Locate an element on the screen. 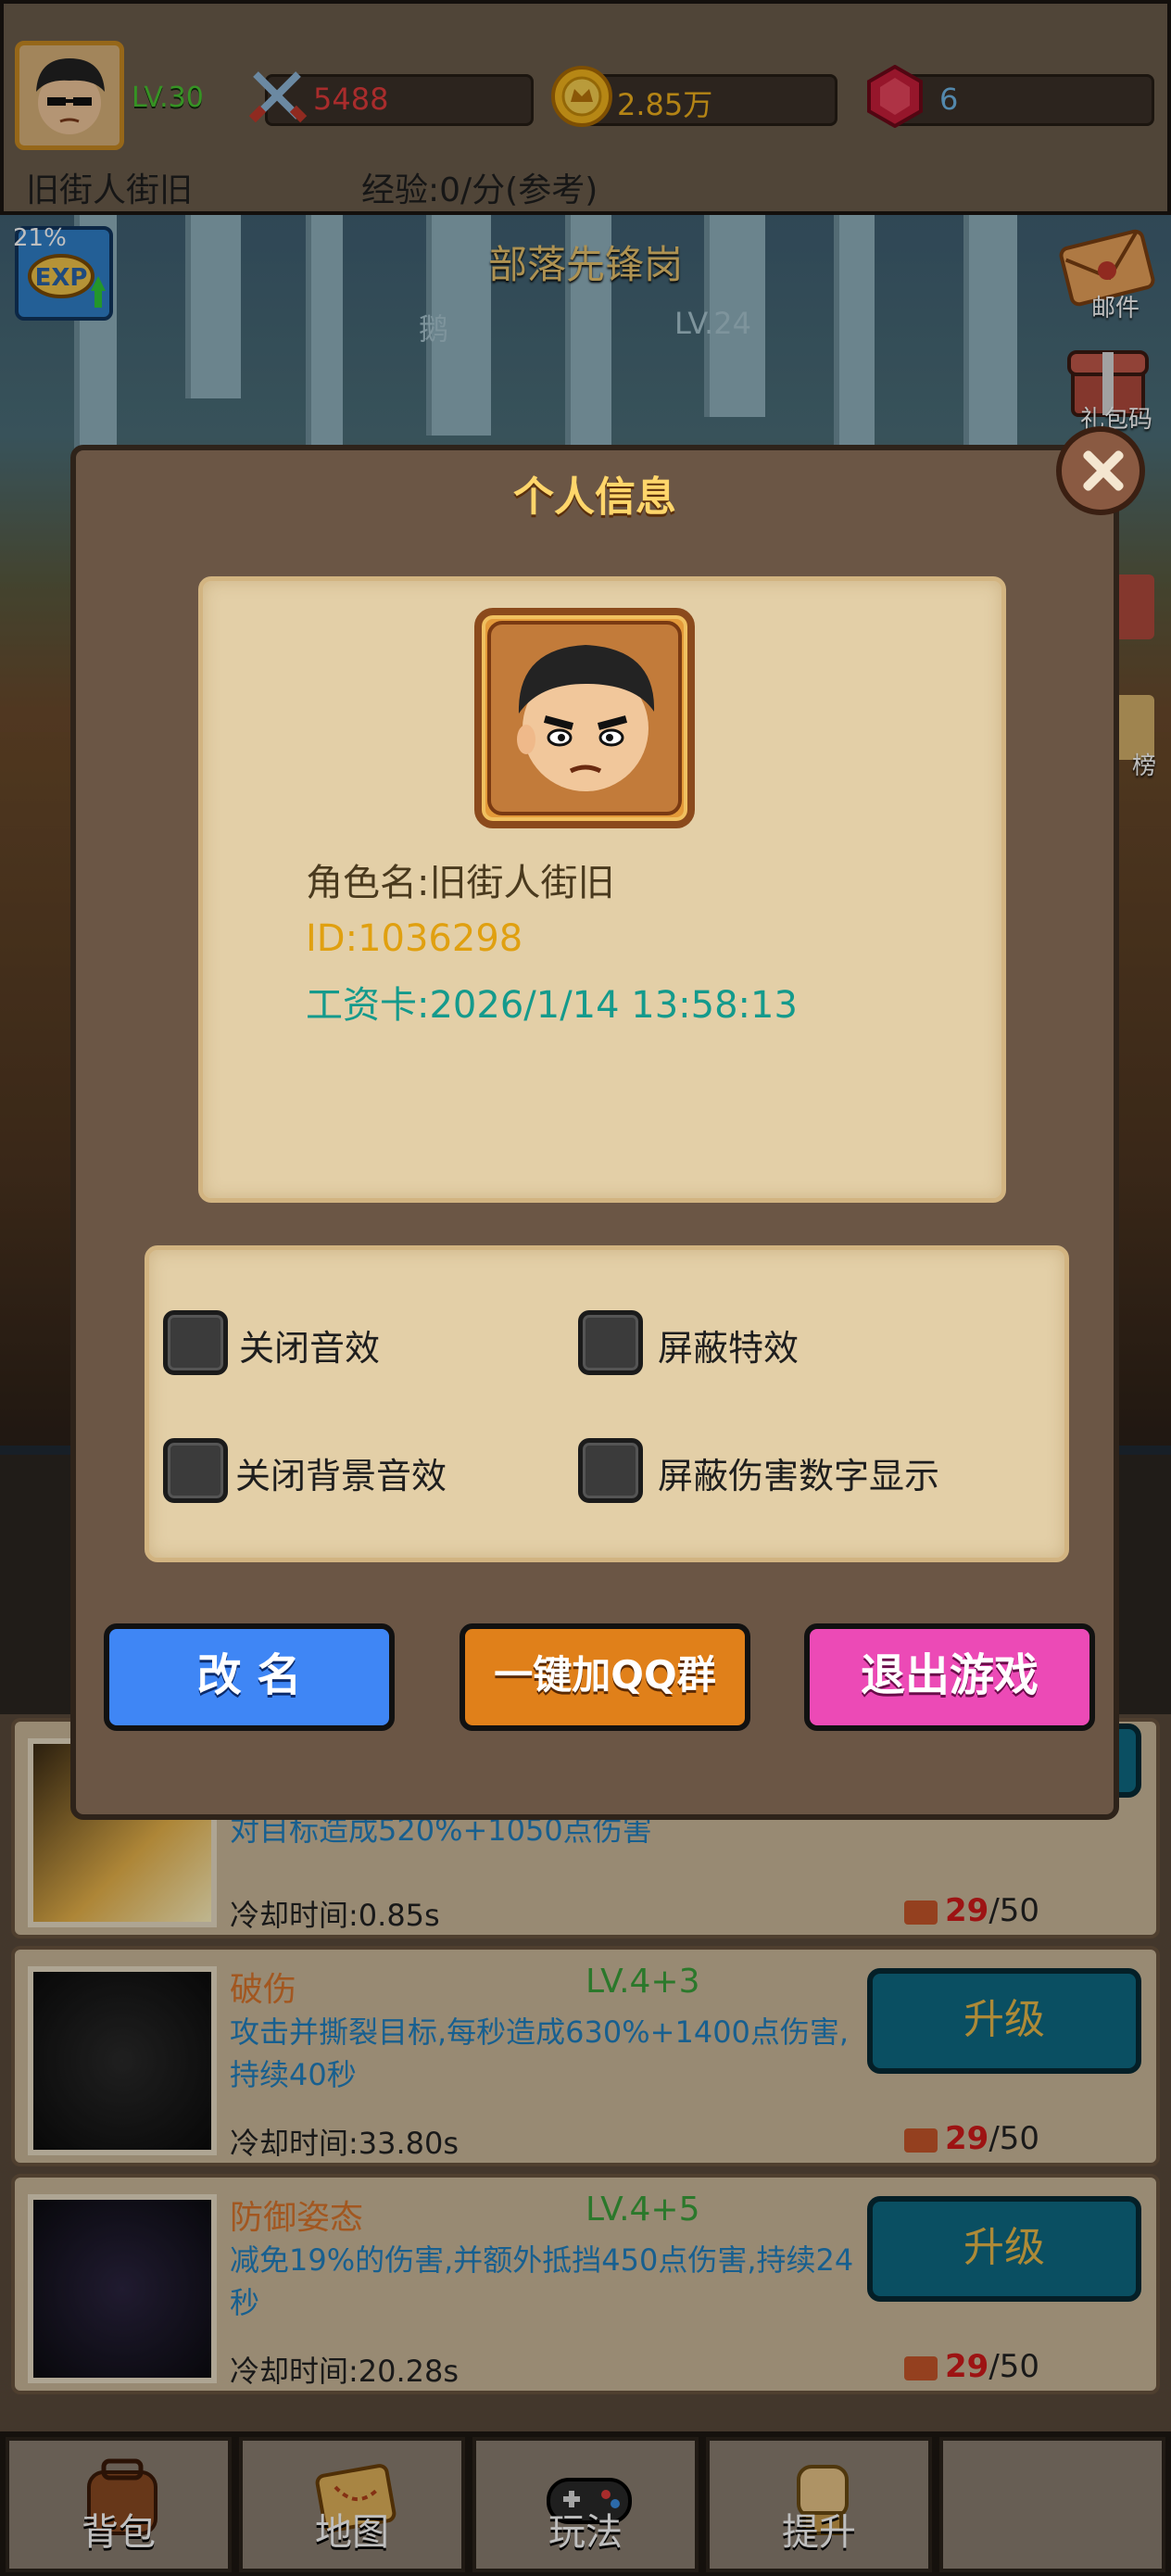 The image size is (1171, 2576). hide-damage-numbers-option: 屏蔽伤害数字显示 is located at coordinates (791, 1470).